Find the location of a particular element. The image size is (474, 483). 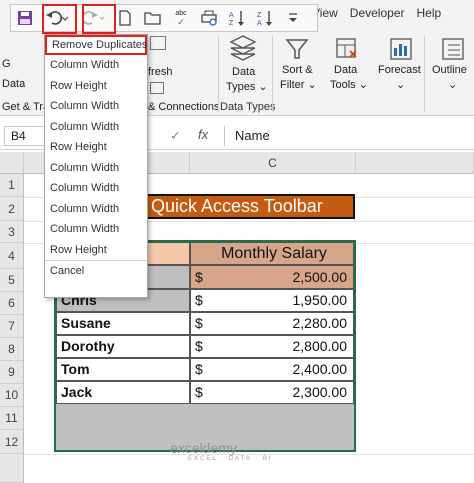

group-label-connections: & Connections is located at coordinates (184, 107).